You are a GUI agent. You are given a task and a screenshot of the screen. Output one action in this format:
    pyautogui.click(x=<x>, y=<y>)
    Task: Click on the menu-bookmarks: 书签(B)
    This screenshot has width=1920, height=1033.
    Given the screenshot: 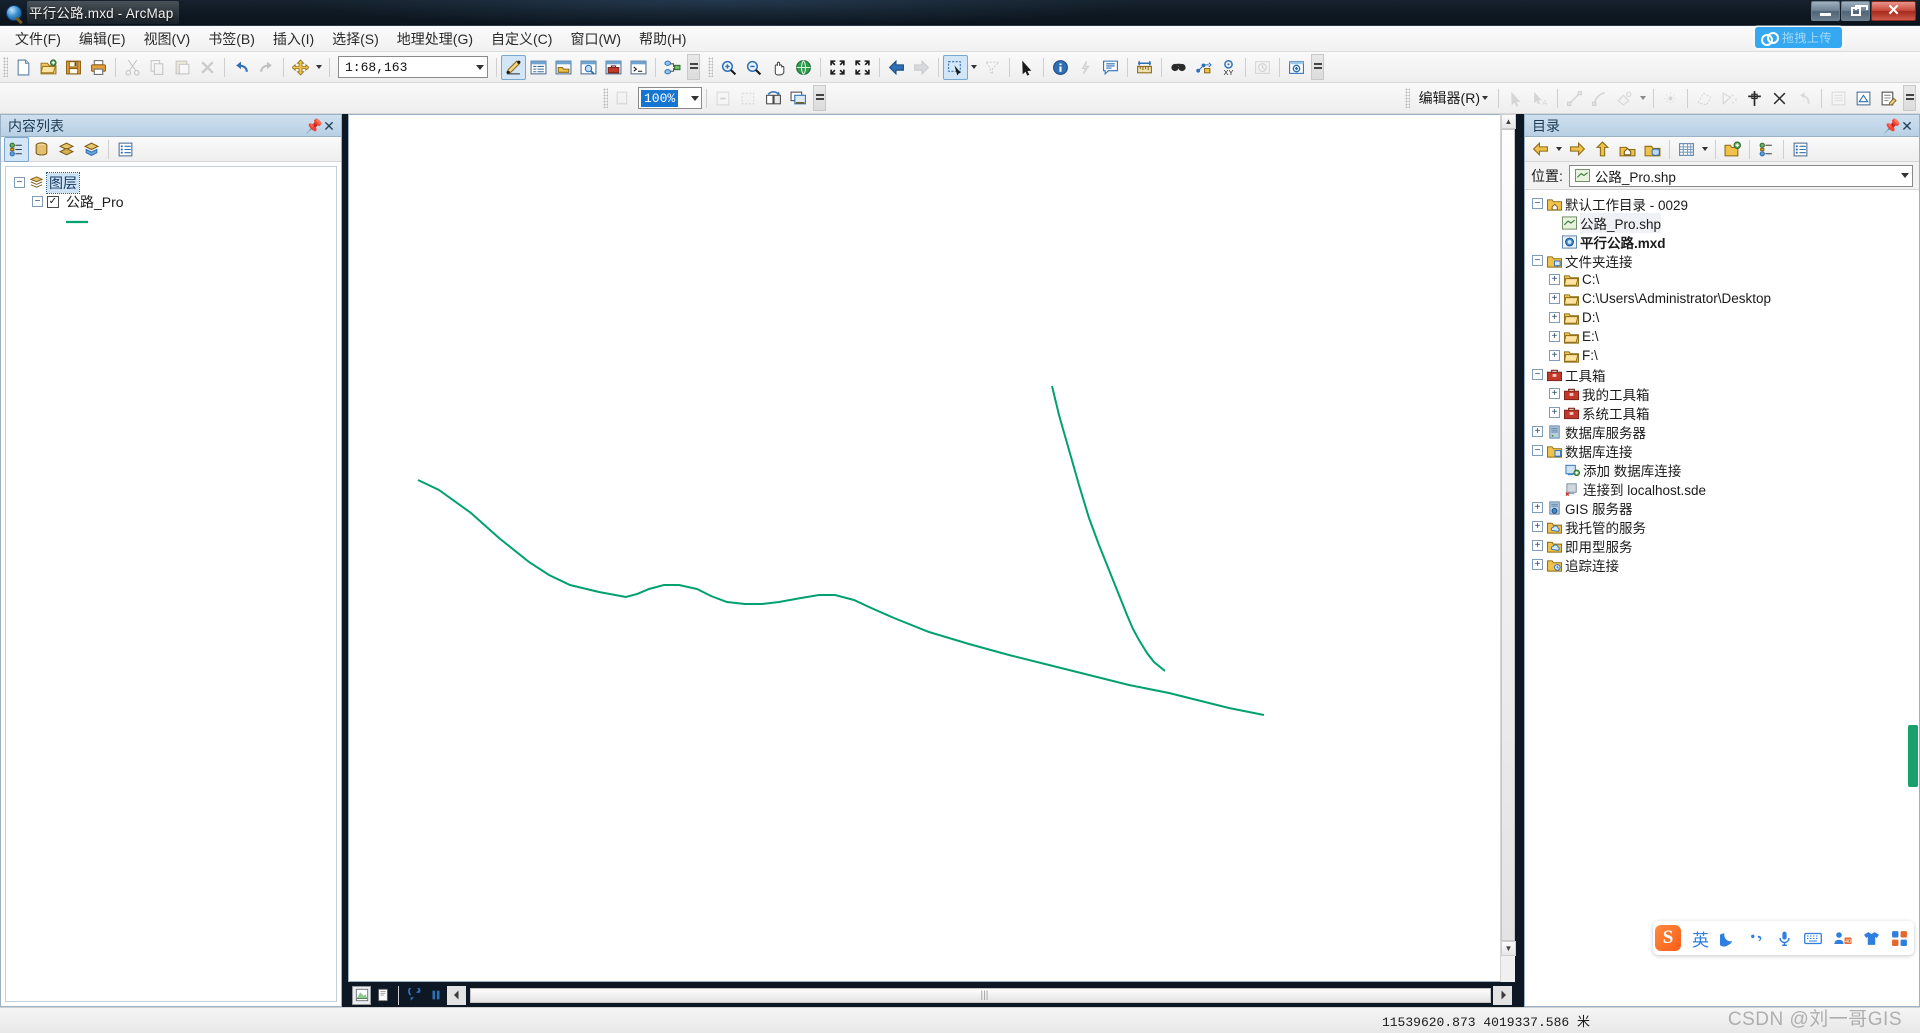 What is the action you would take?
    pyautogui.click(x=231, y=39)
    